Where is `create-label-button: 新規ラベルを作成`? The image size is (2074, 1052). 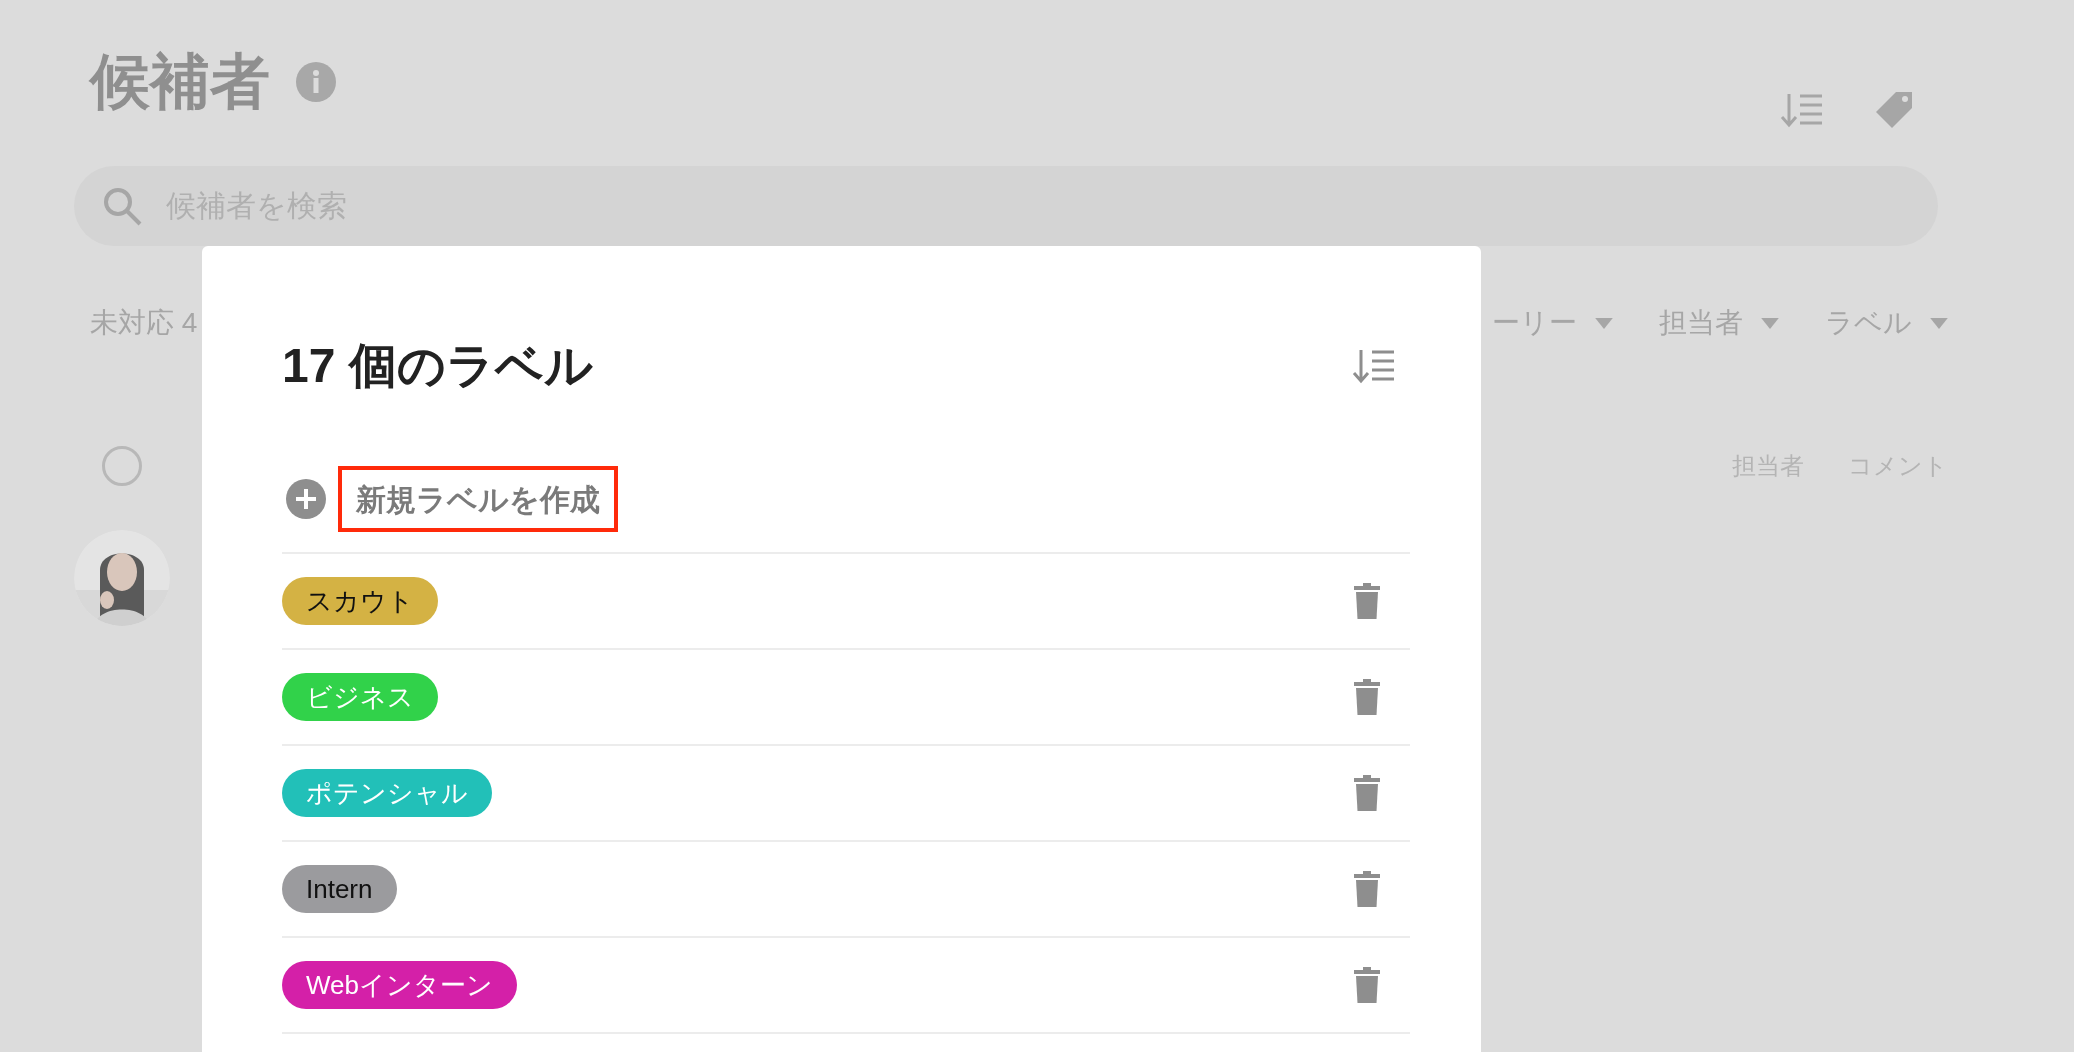 create-label-button: 新規ラベルを作成 is located at coordinates (478, 499).